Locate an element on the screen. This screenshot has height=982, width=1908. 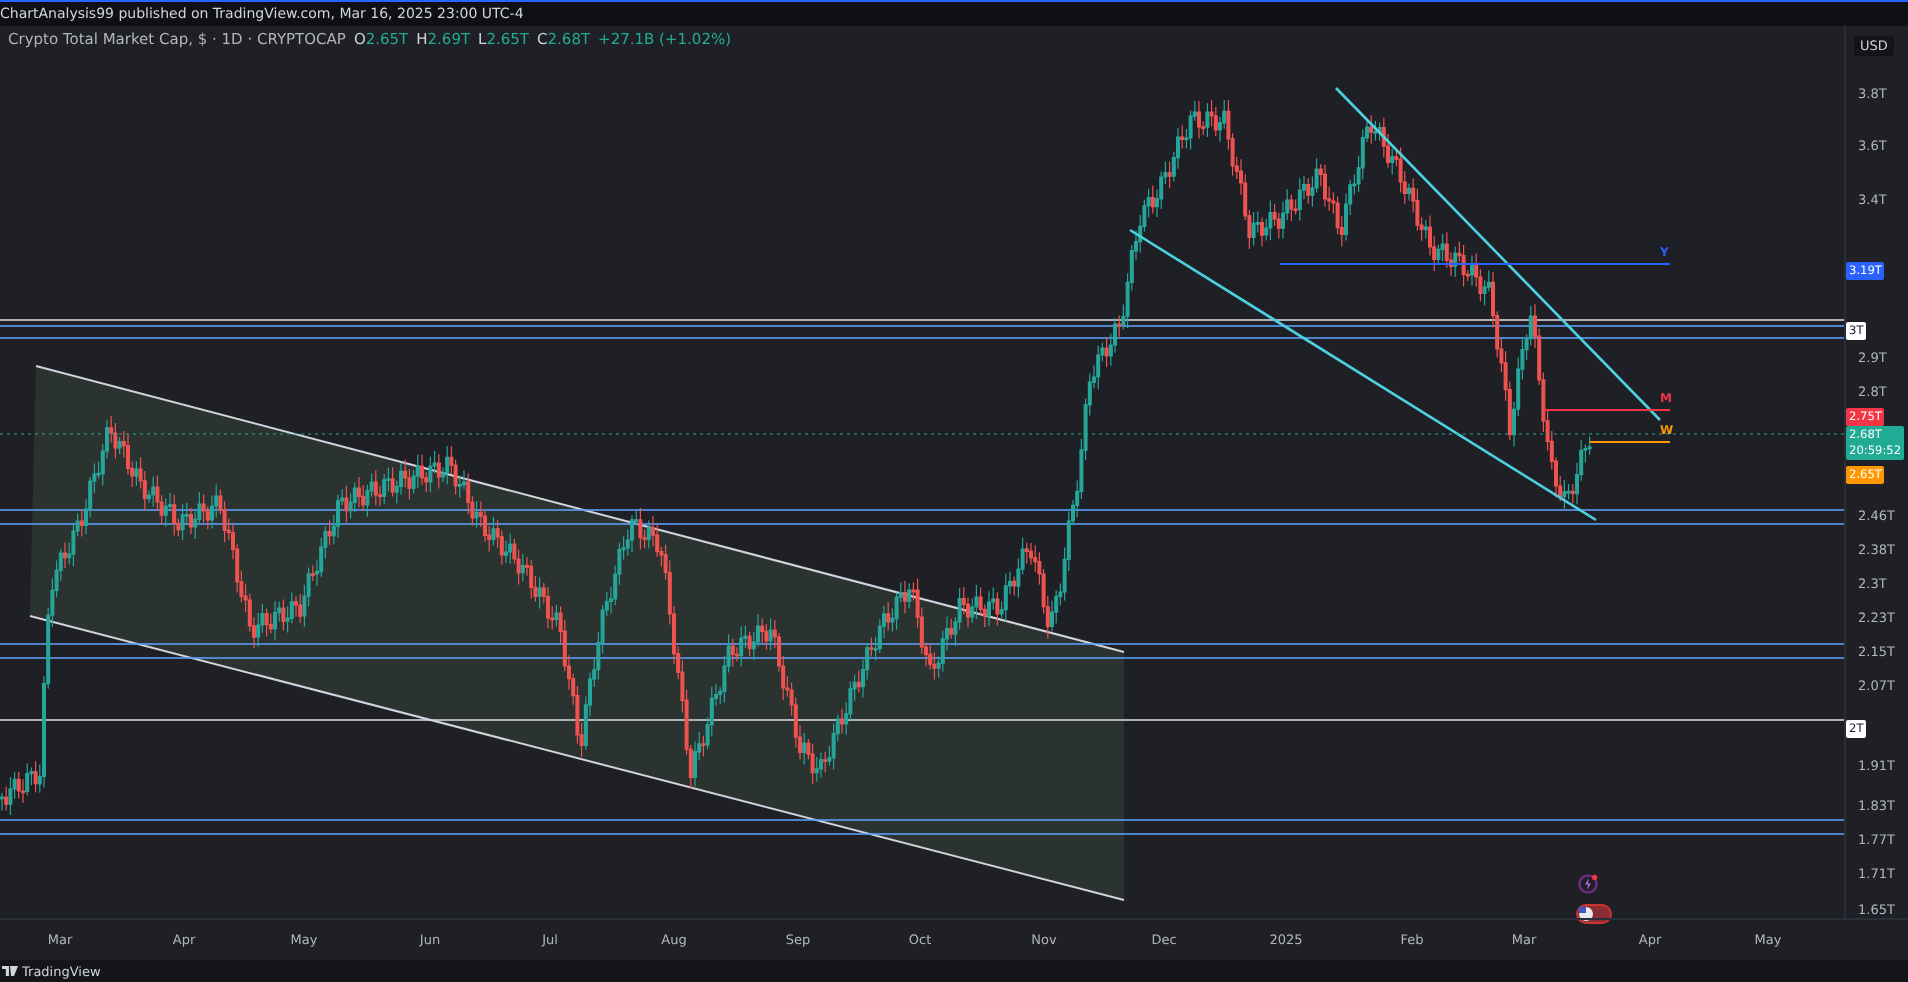
logo-icon is located at coordinates (10, 971).